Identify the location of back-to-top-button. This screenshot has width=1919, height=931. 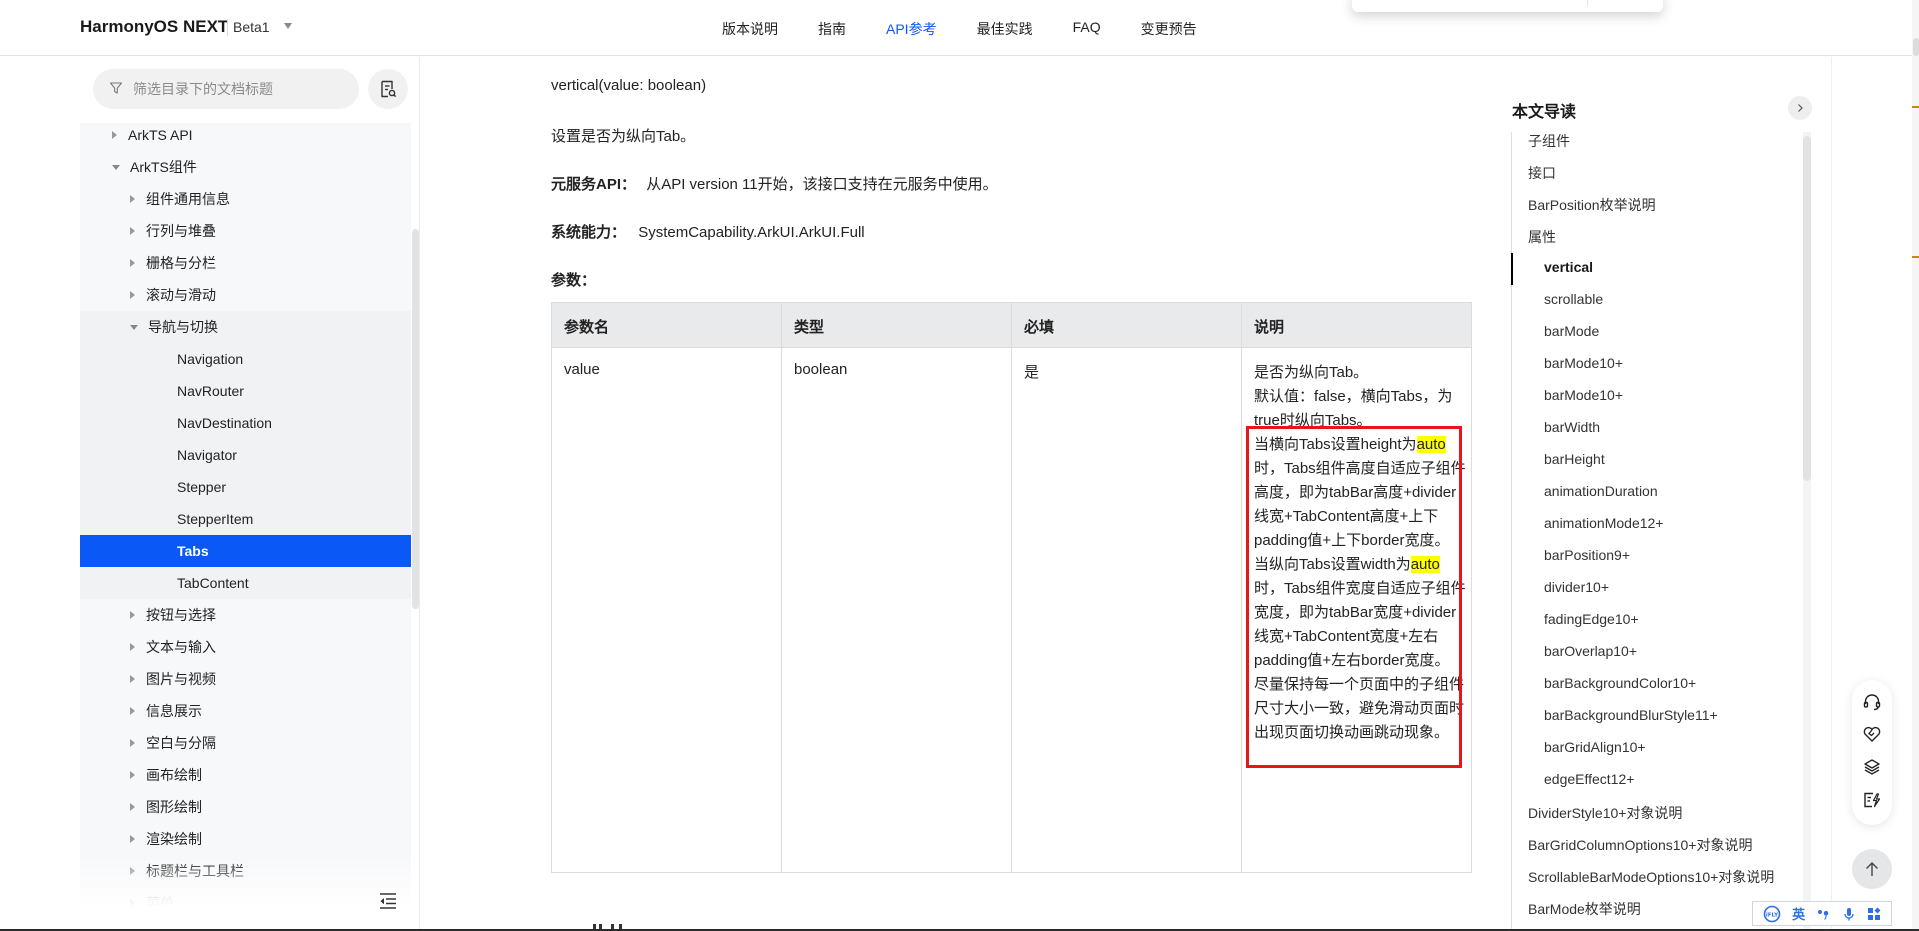
(1872, 869).